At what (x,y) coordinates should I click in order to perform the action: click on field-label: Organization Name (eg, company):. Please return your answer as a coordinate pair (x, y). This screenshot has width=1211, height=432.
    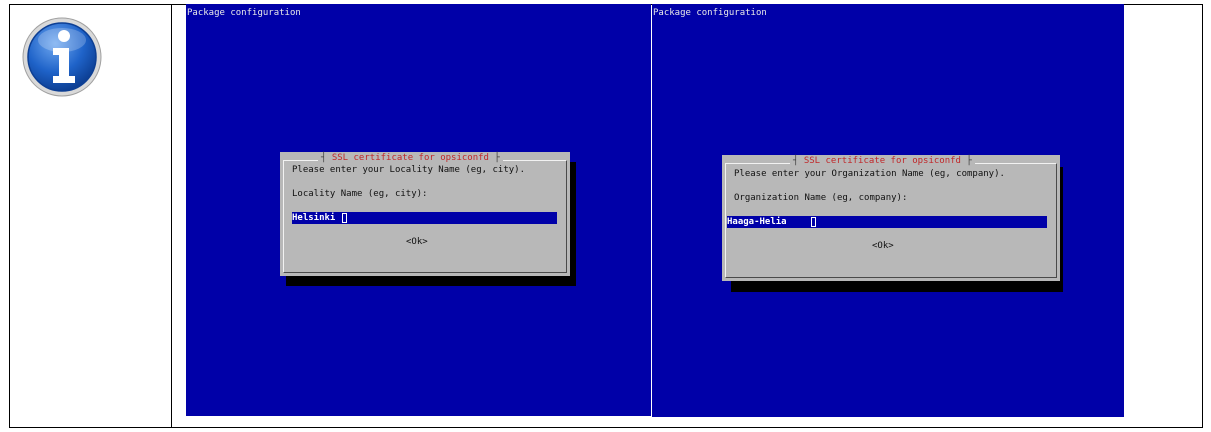
    Looking at the image, I should click on (821, 198).